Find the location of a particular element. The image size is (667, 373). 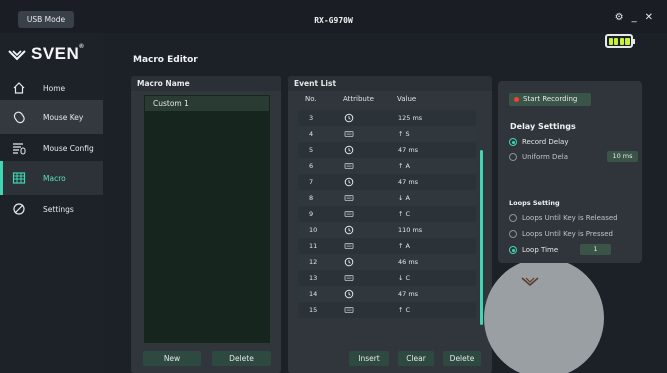

new-macro-button: New is located at coordinates (172, 358).